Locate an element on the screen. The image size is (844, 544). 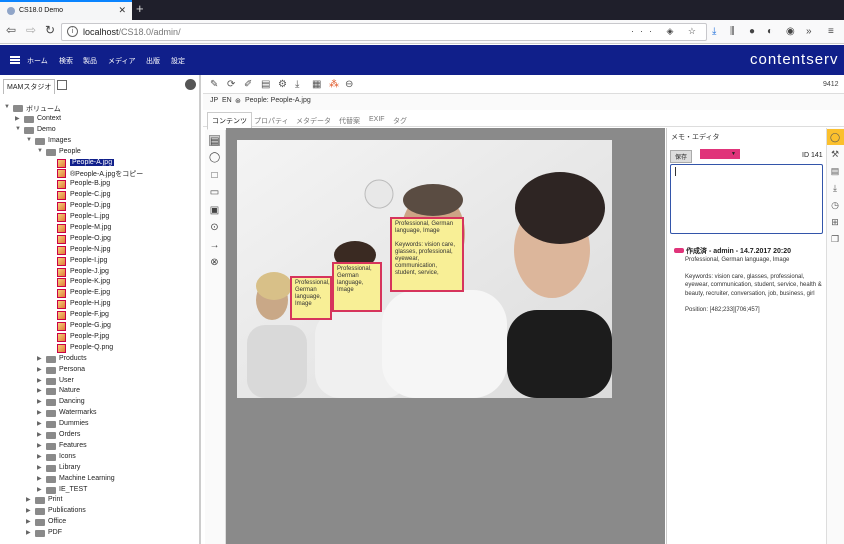
extension-icon: ● is located at coordinates (752, 31).